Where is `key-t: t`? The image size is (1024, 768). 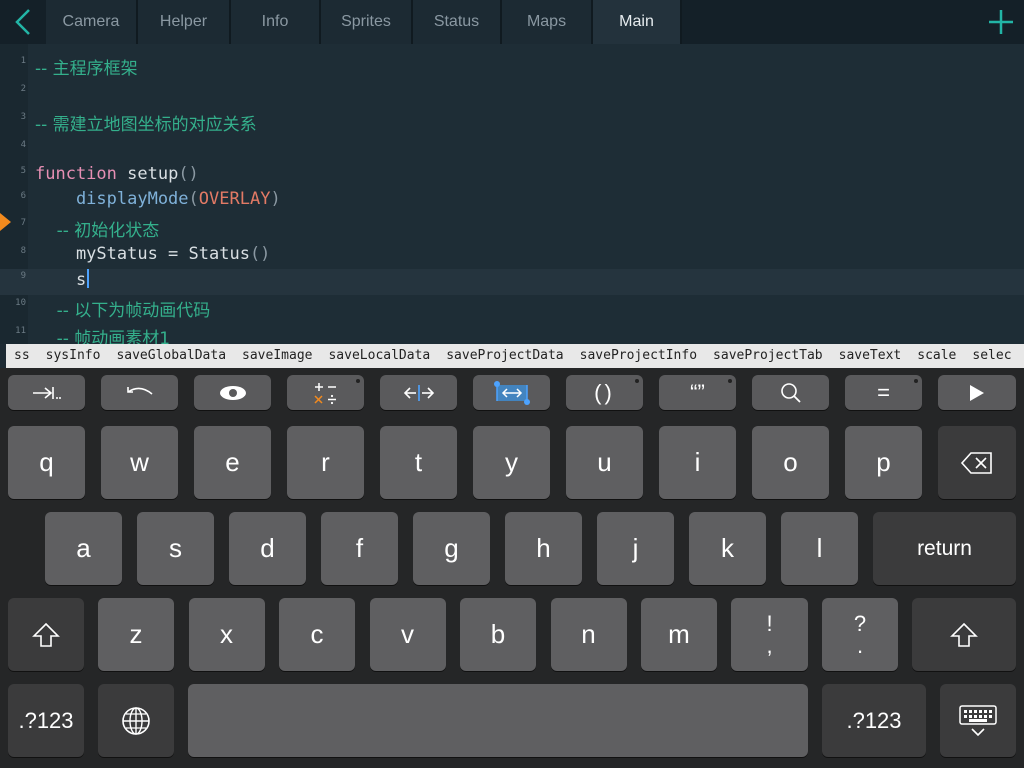
key-t: t is located at coordinates (418, 462).